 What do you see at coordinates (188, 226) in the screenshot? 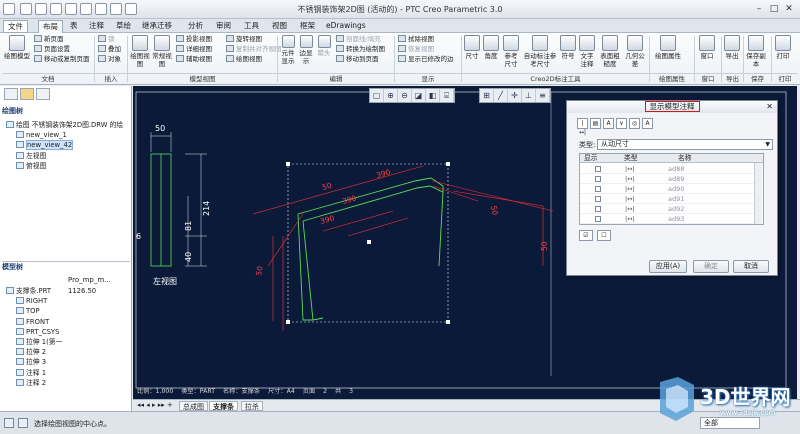
I see `left-view-dim: 81` at bounding box center [188, 226].